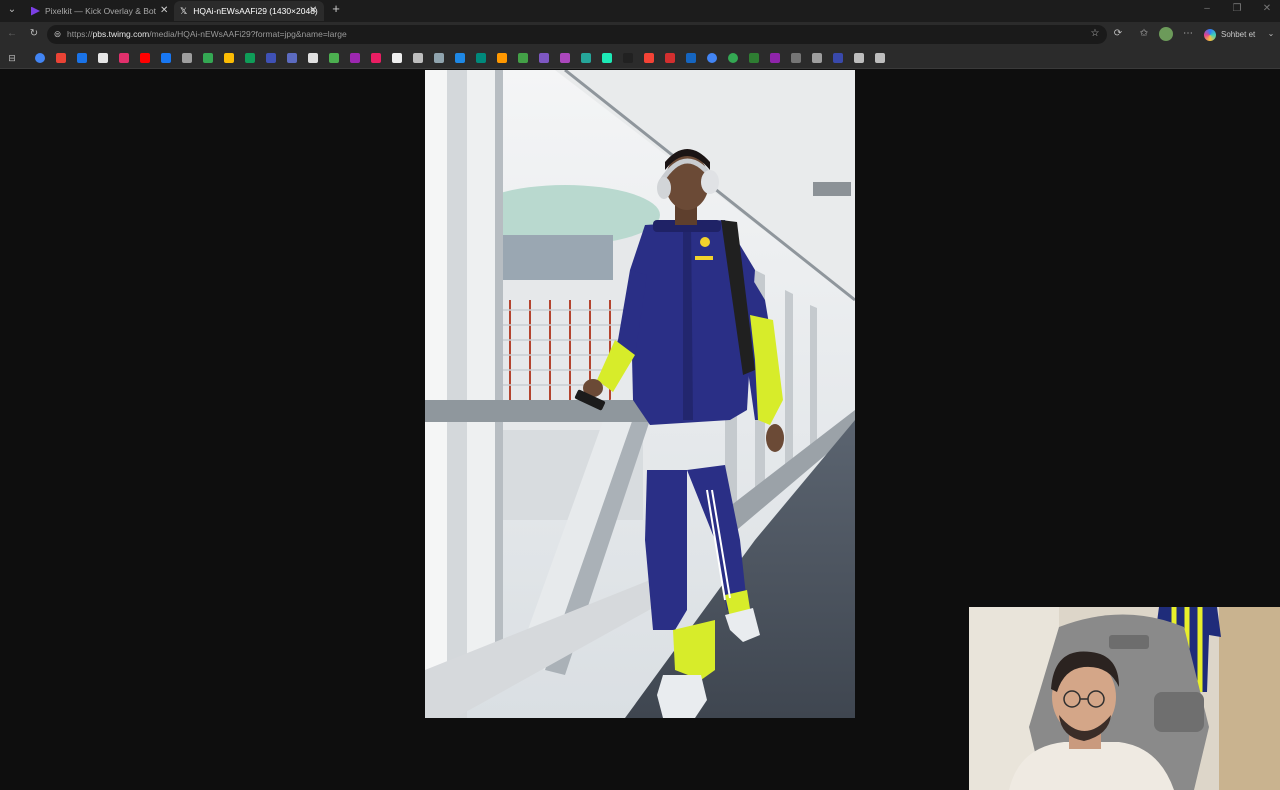 Image resolution: width=1280 pixels, height=790 pixels. I want to click on folder-icon, so click(859, 58).